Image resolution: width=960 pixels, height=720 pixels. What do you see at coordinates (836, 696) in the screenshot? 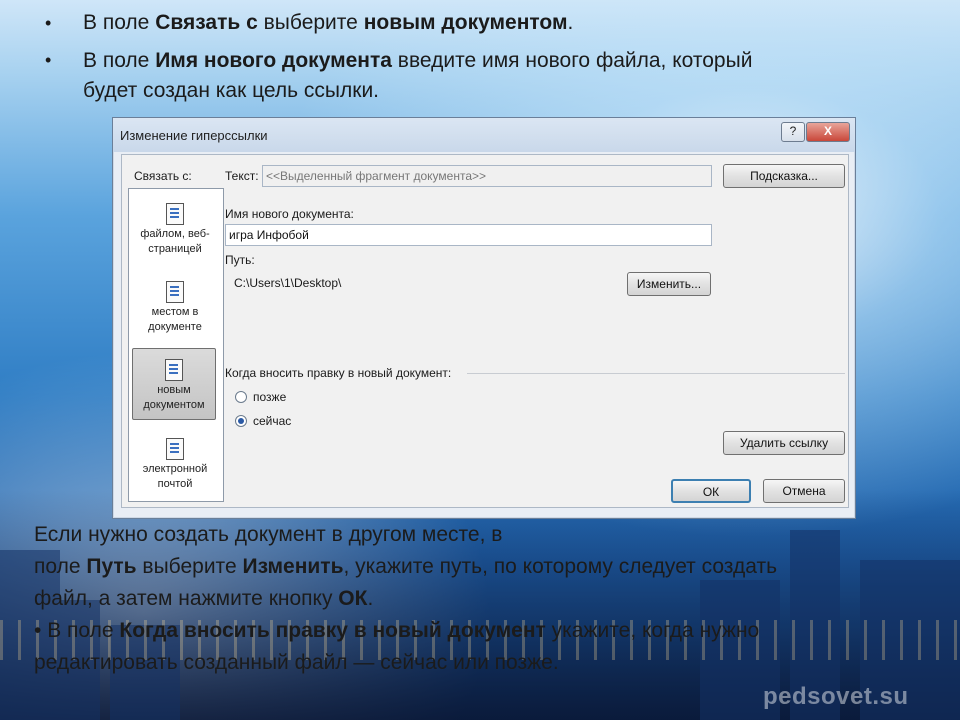
I see `site-watermark: pedsovet.su` at bounding box center [836, 696].